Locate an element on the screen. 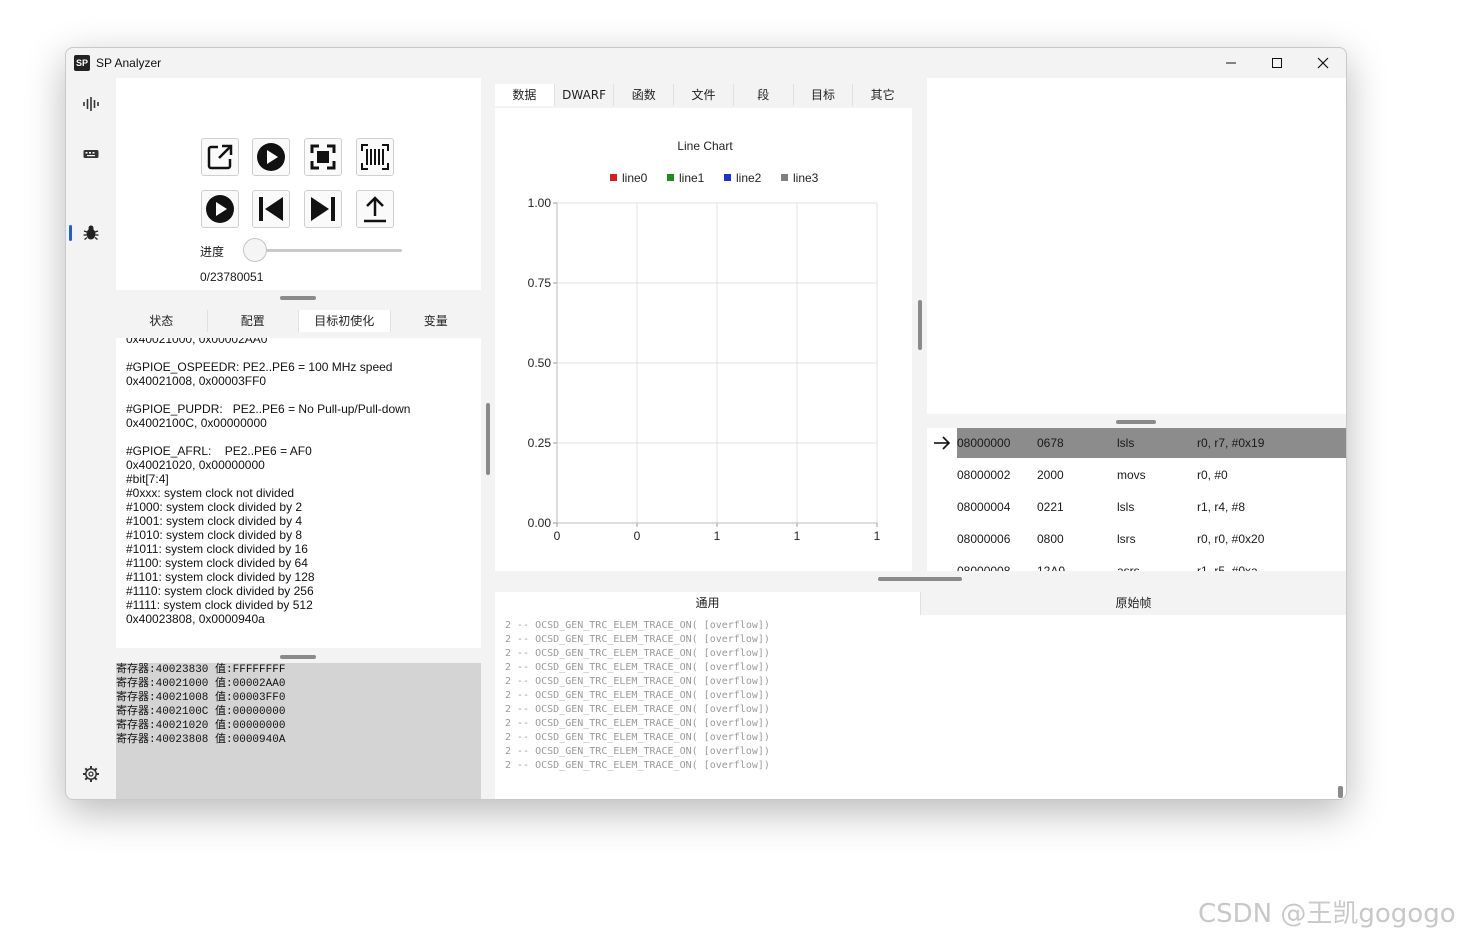 Image resolution: width=1458 pixels, height=936 pixels. skip-forward-icon is located at coordinates (323, 209).